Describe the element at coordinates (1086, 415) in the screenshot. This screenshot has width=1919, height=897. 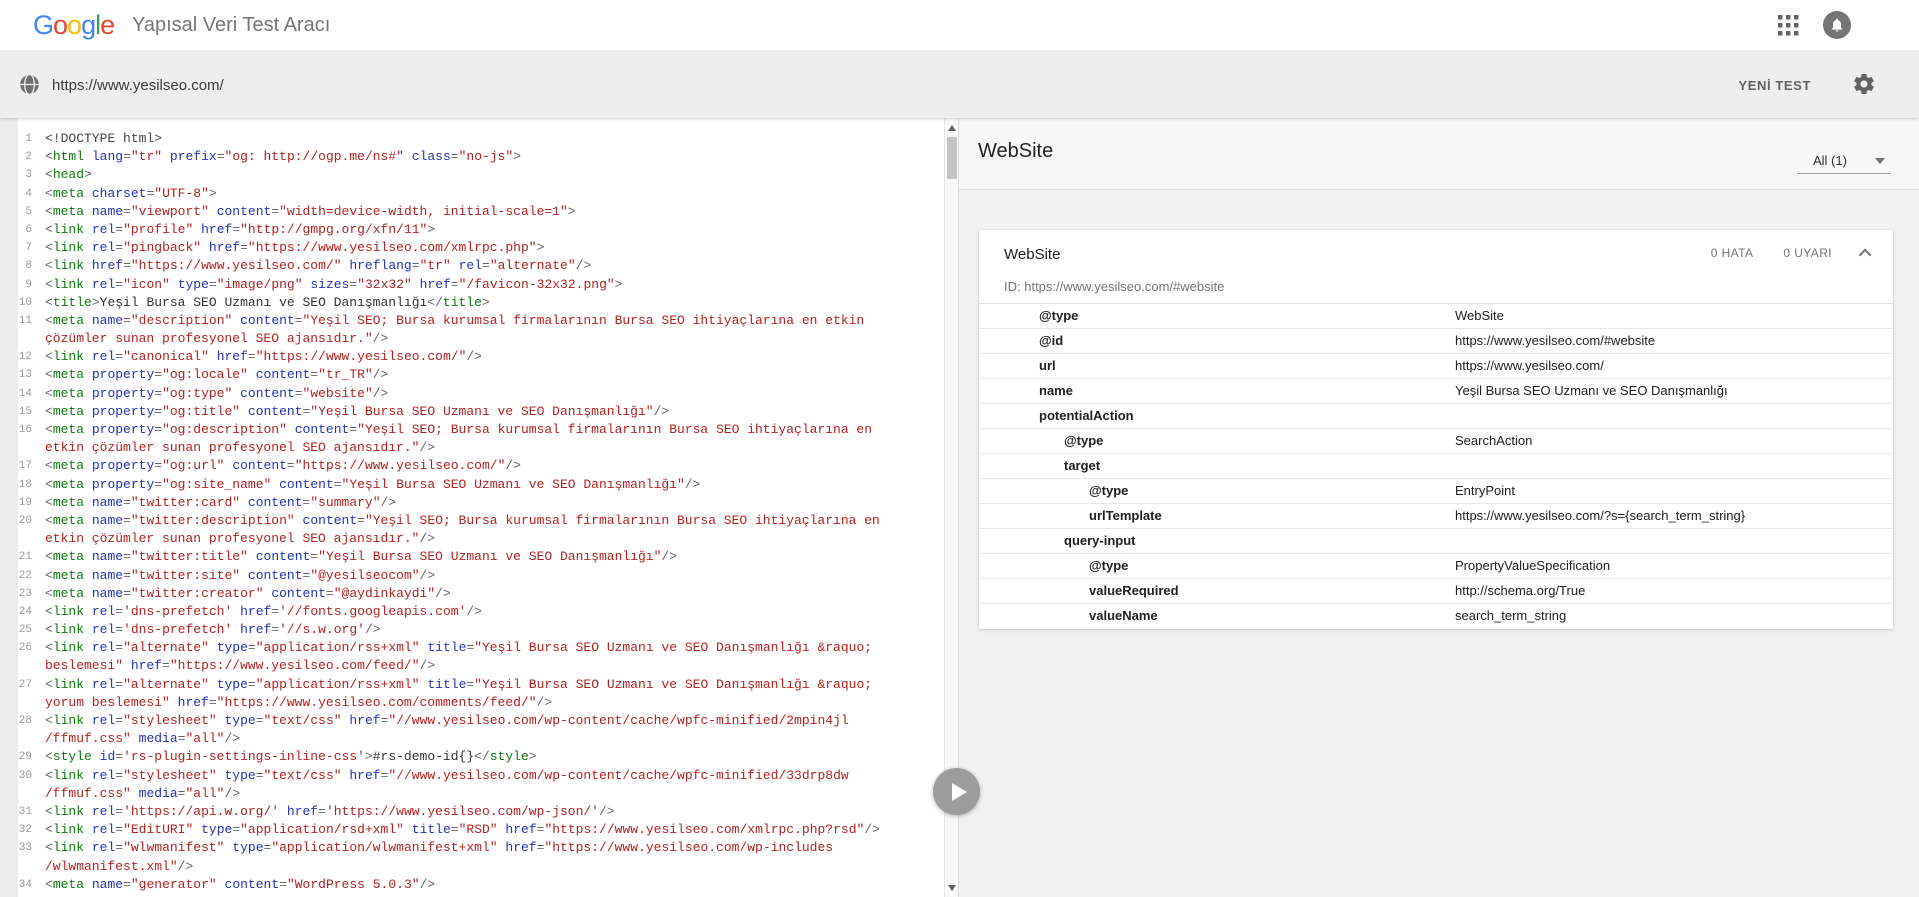
I see `property-key: potentialAction` at that location.